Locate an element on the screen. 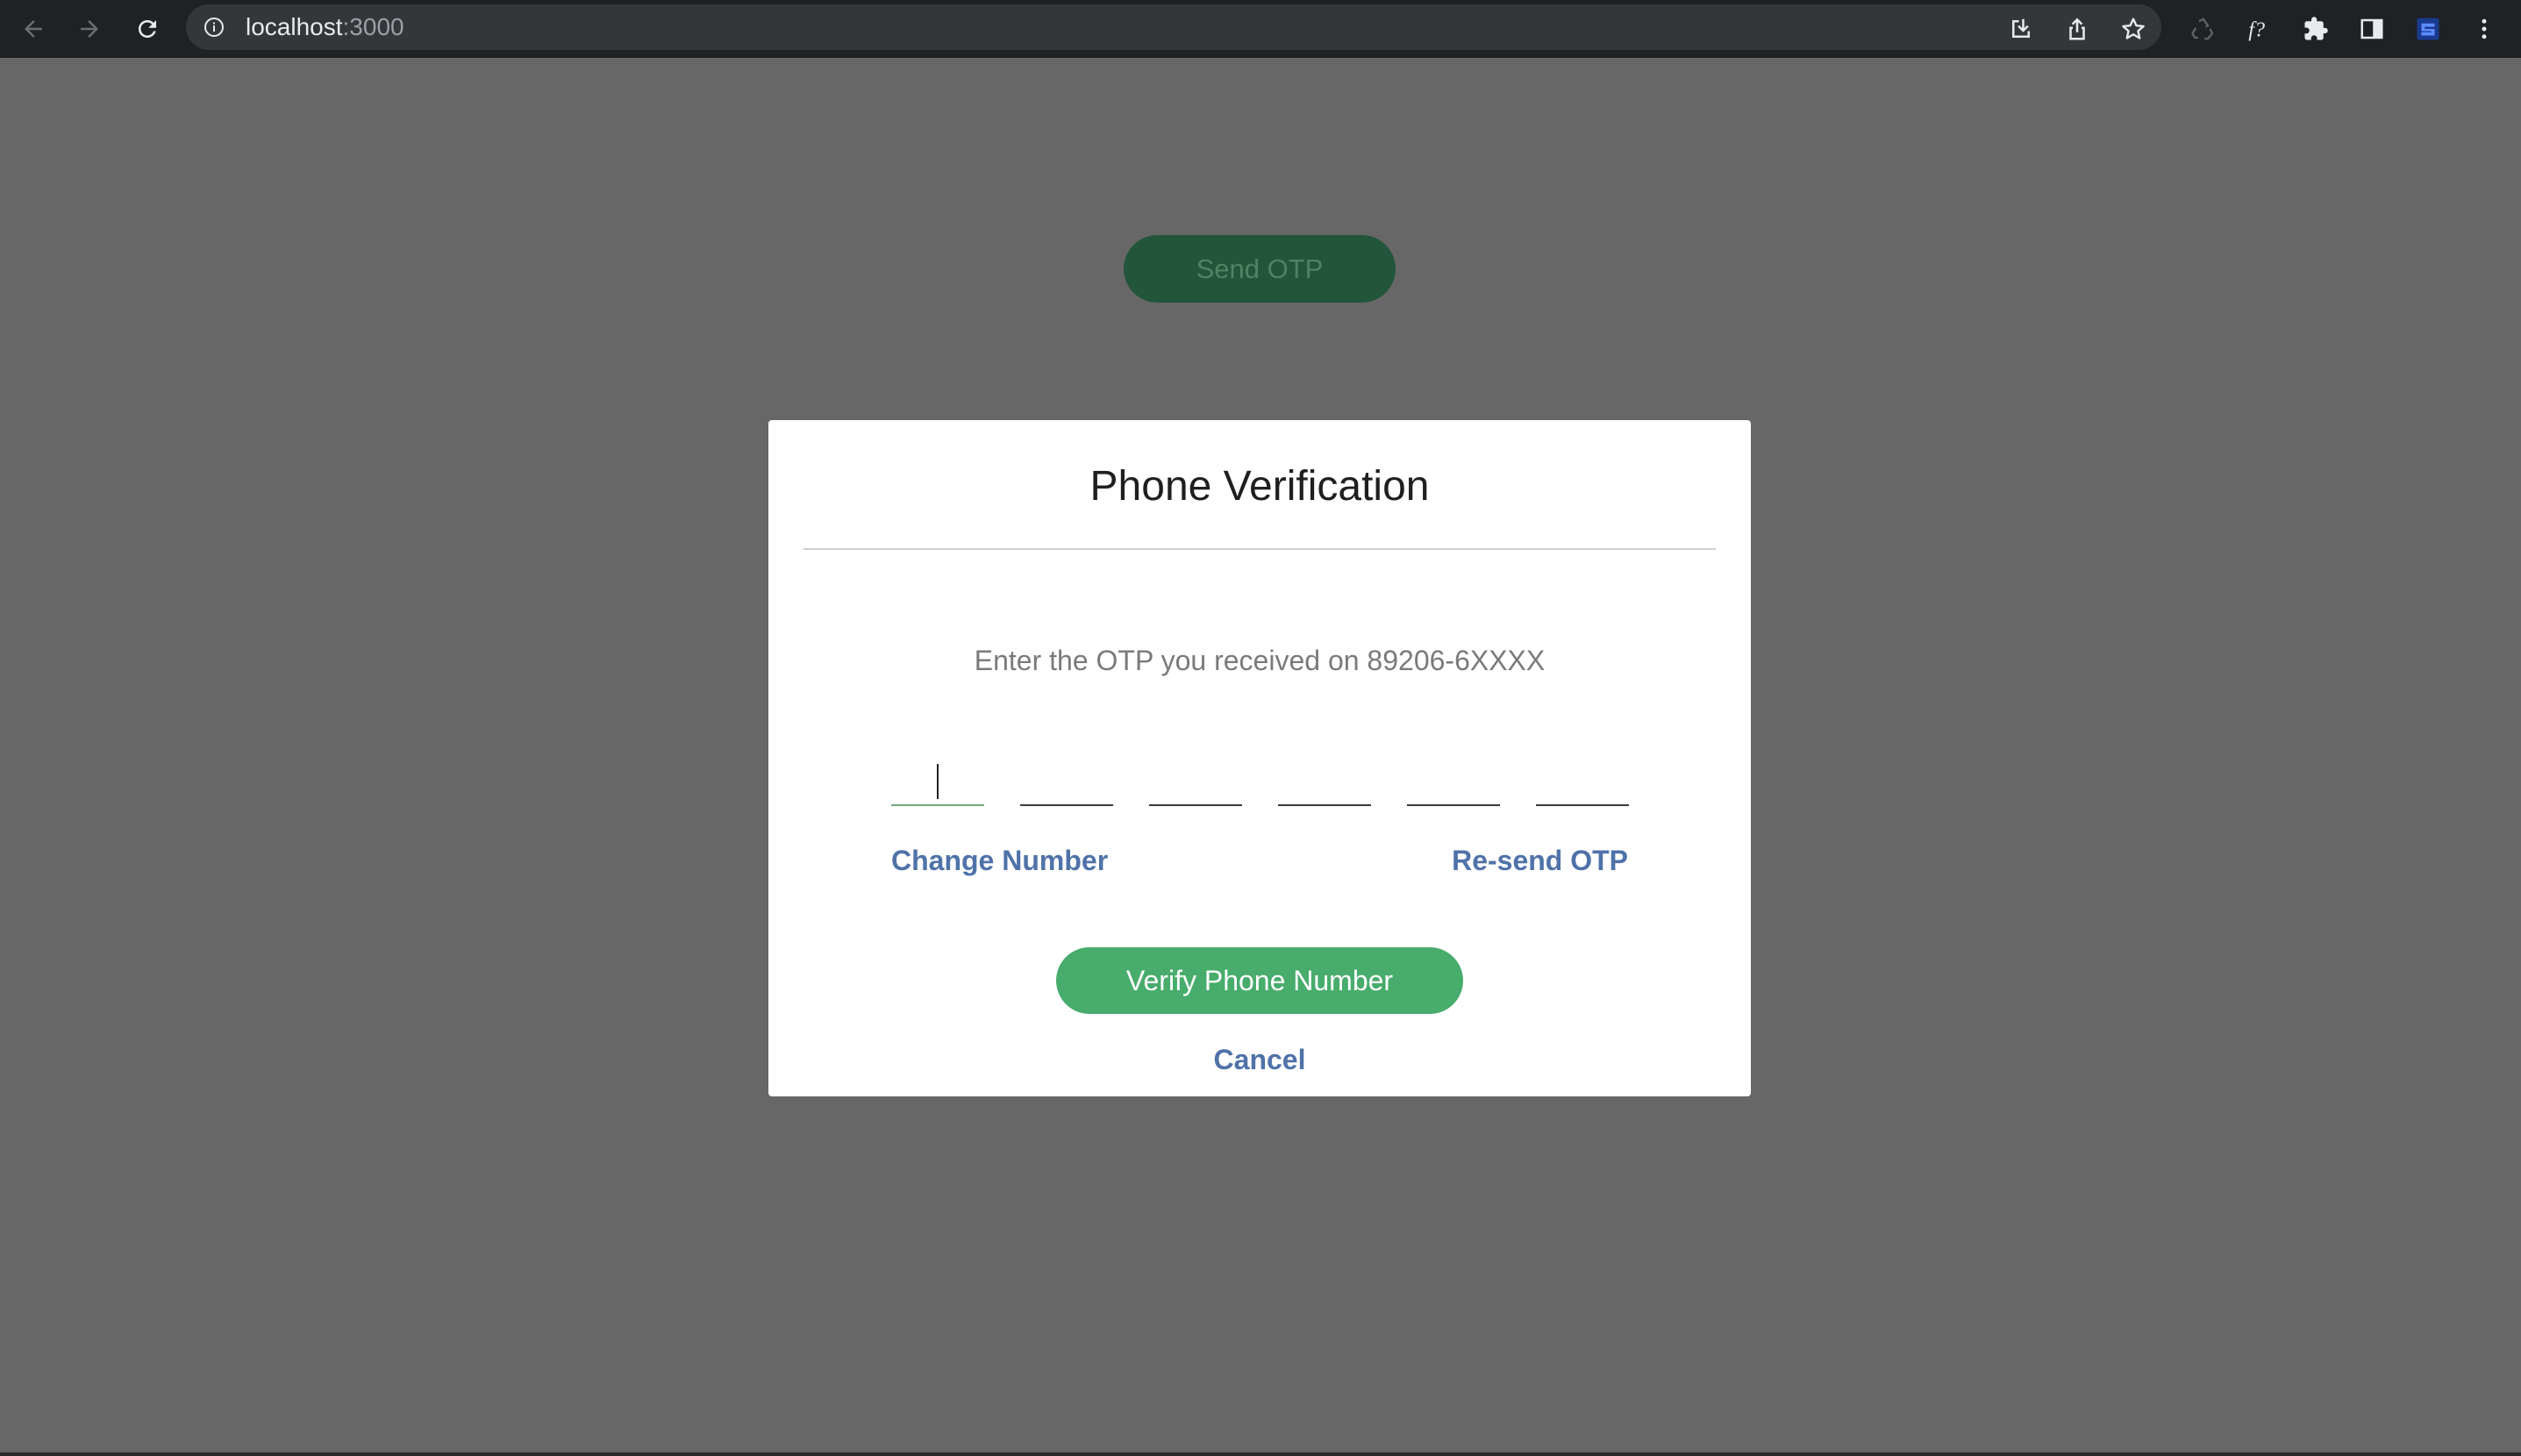  extension-font-icon: f? is located at coordinates (2260, 29).